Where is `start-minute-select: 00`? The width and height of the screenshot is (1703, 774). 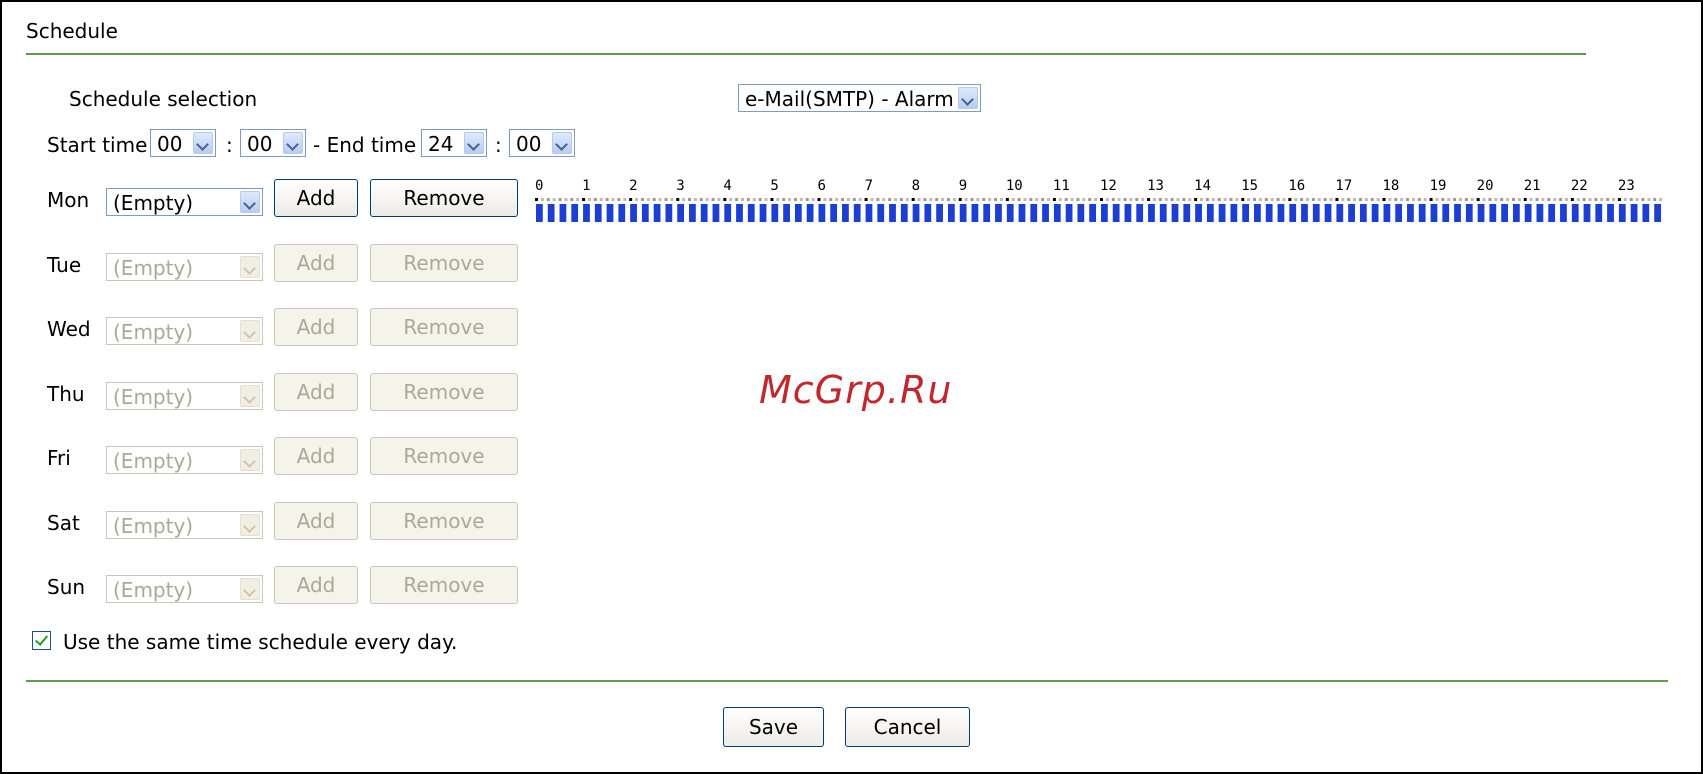
start-minute-select: 00 is located at coordinates (273, 143).